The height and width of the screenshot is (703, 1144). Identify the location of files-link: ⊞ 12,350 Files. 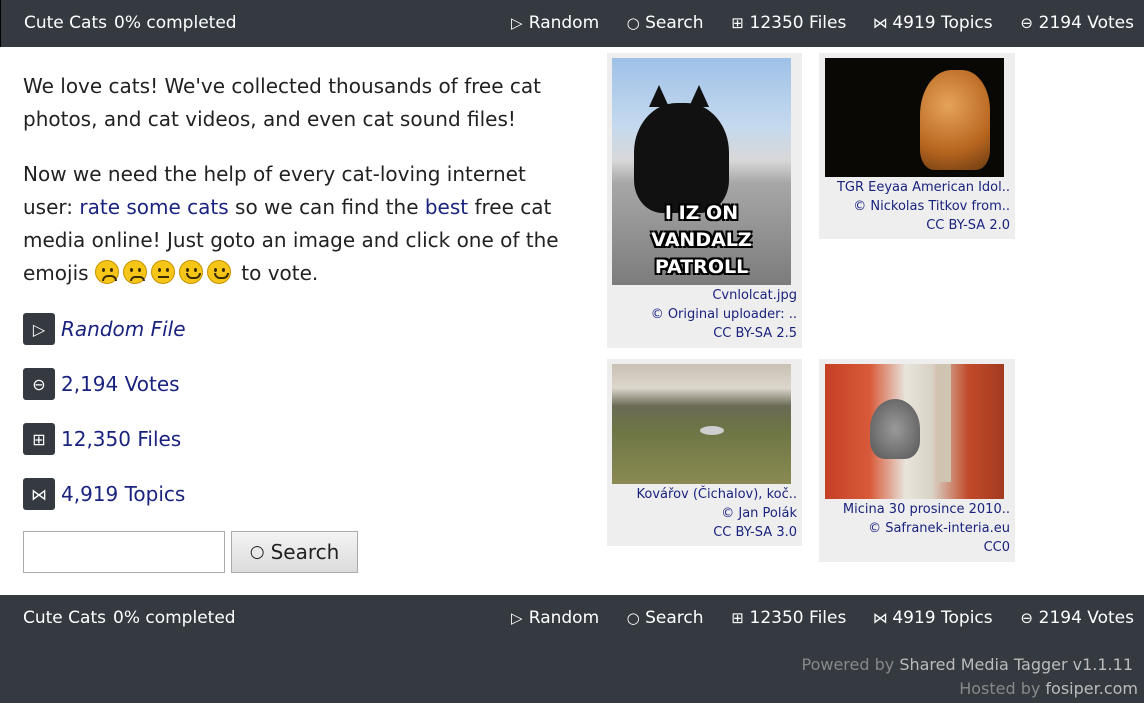
(102, 439).